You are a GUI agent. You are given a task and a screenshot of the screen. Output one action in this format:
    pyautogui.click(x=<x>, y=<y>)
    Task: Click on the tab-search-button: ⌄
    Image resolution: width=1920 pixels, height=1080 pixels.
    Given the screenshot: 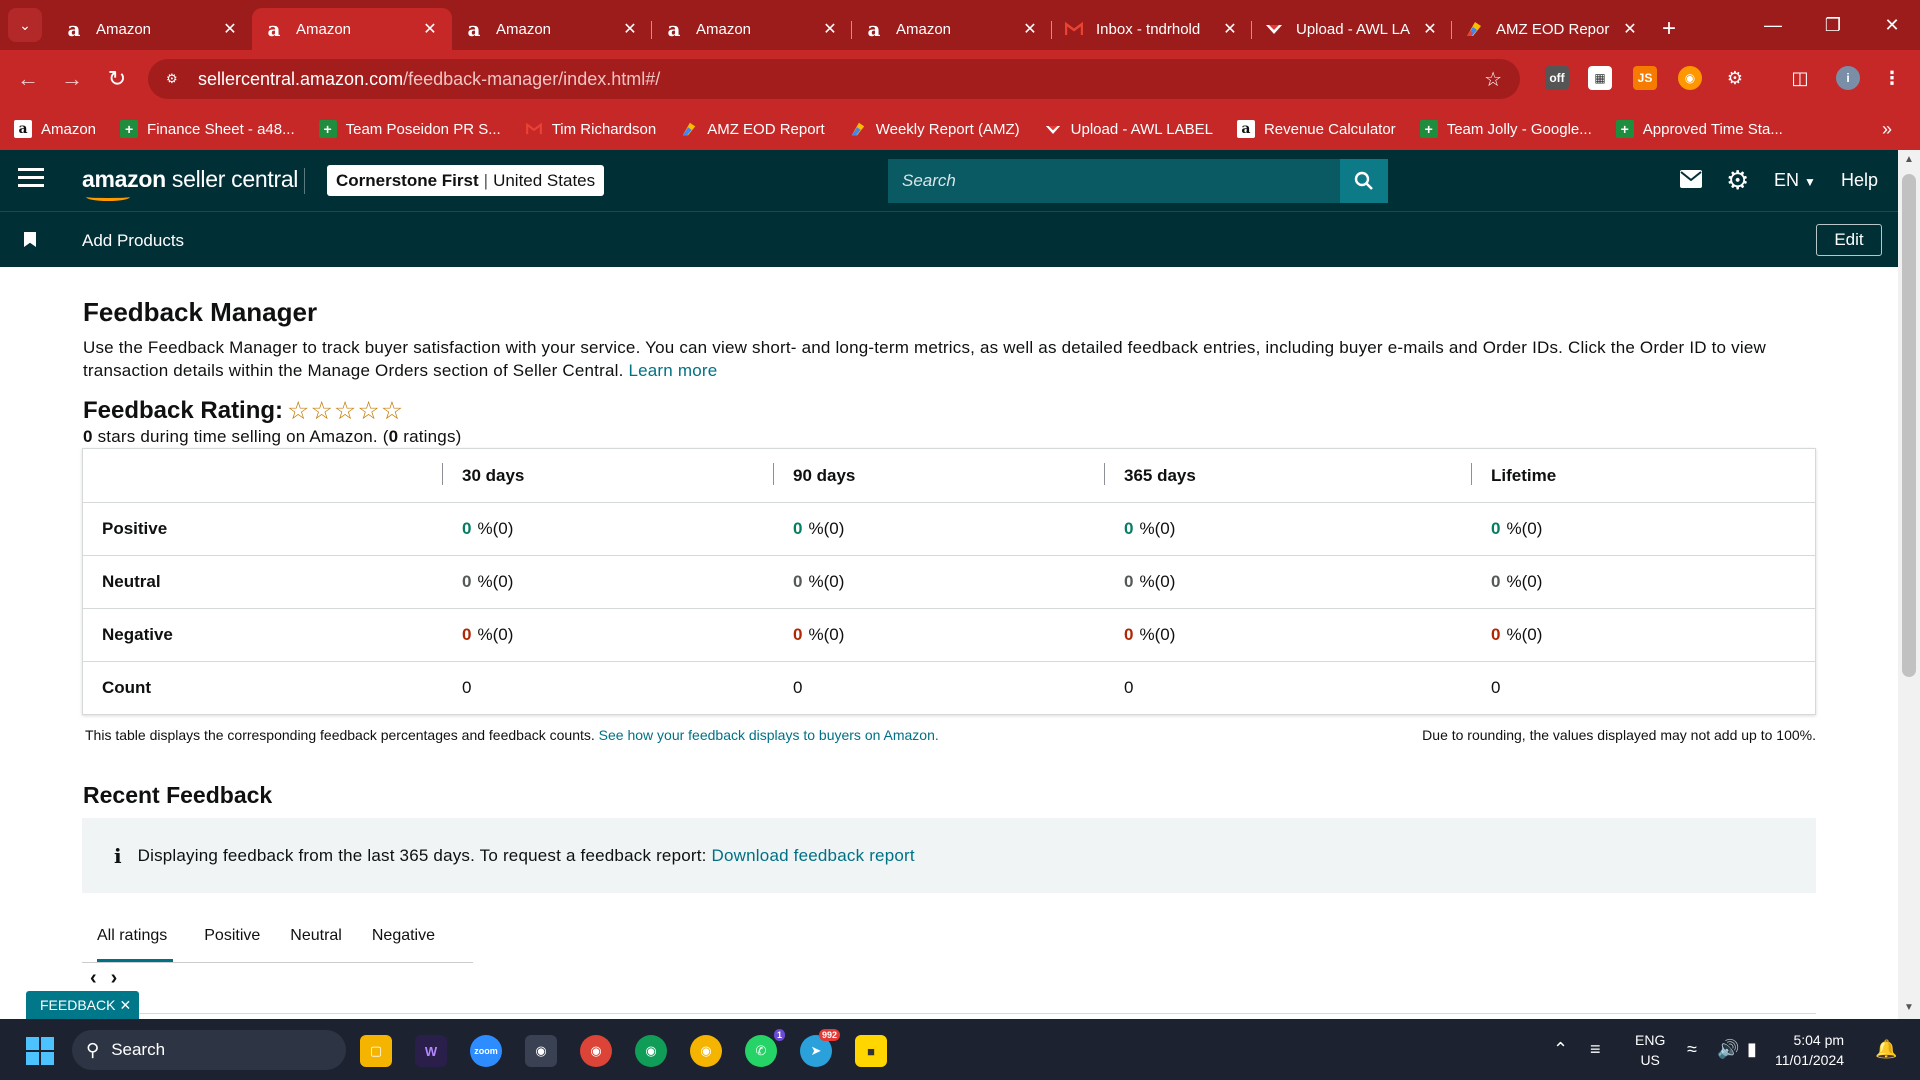 What is the action you would take?
    pyautogui.click(x=25, y=25)
    